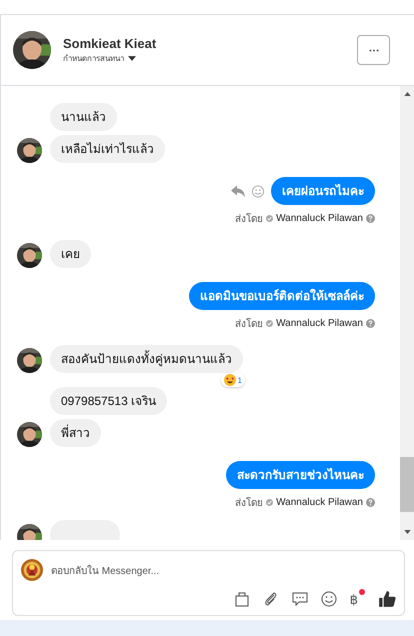 Image resolution: width=414 pixels, height=636 pixels. Describe the element at coordinates (238, 191) in the screenshot. I see `reply-icon` at that location.